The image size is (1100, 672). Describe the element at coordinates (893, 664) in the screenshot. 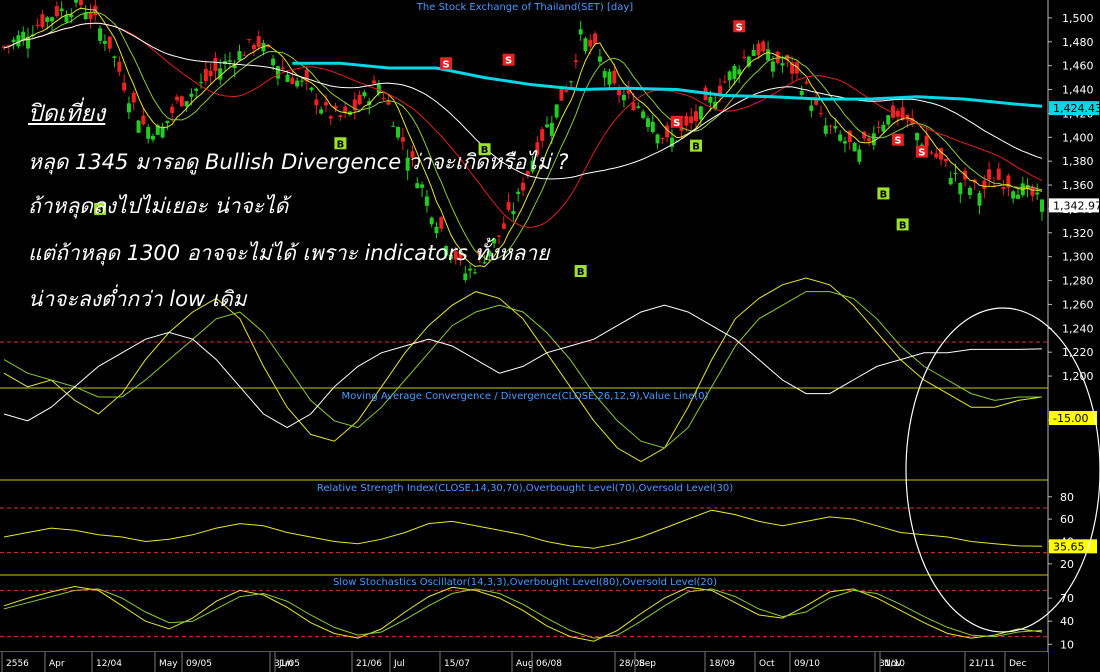

I see `x-tick-label: Nov` at that location.